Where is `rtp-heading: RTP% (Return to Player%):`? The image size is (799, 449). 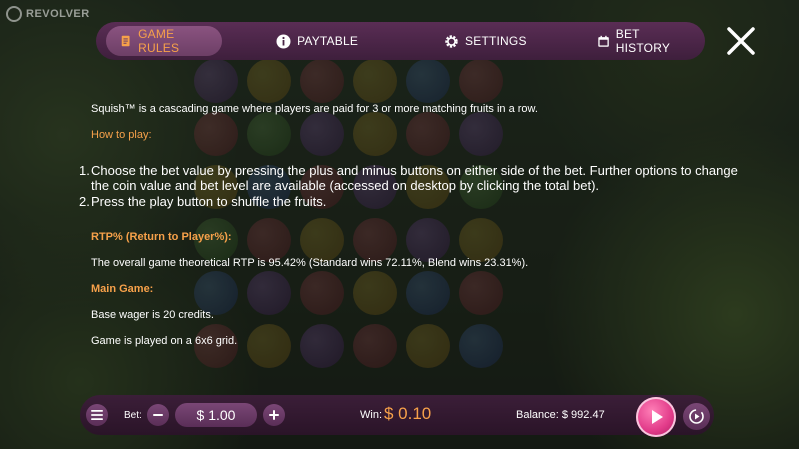
rtp-heading: RTP% (Return to Player%): is located at coordinates (161, 237).